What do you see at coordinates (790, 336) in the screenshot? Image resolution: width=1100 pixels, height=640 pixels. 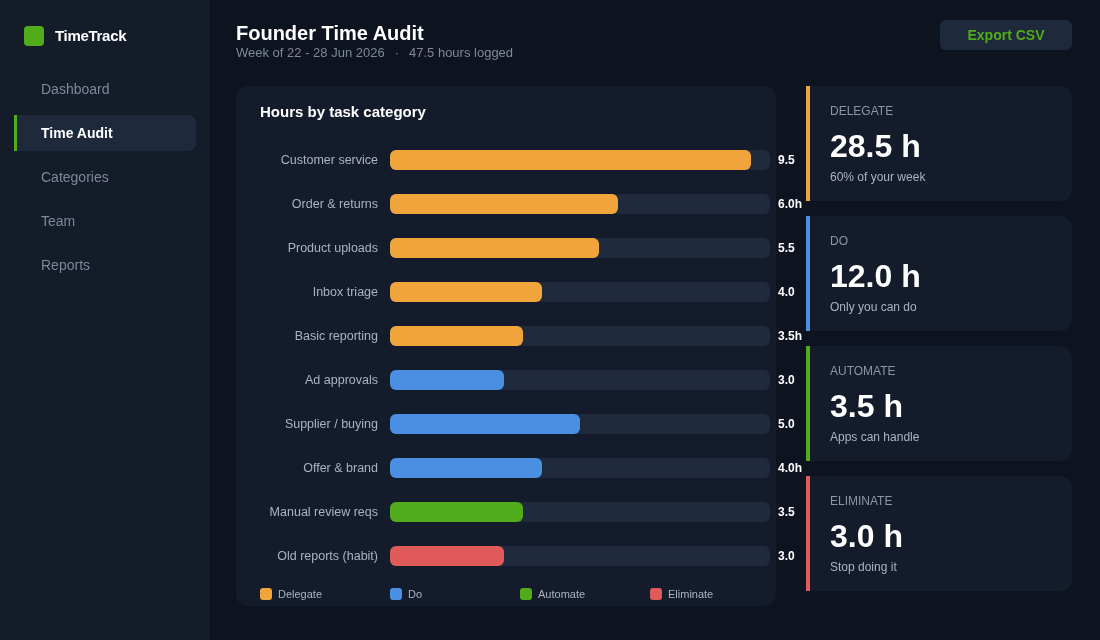 I see `hours-value: 3.5h` at bounding box center [790, 336].